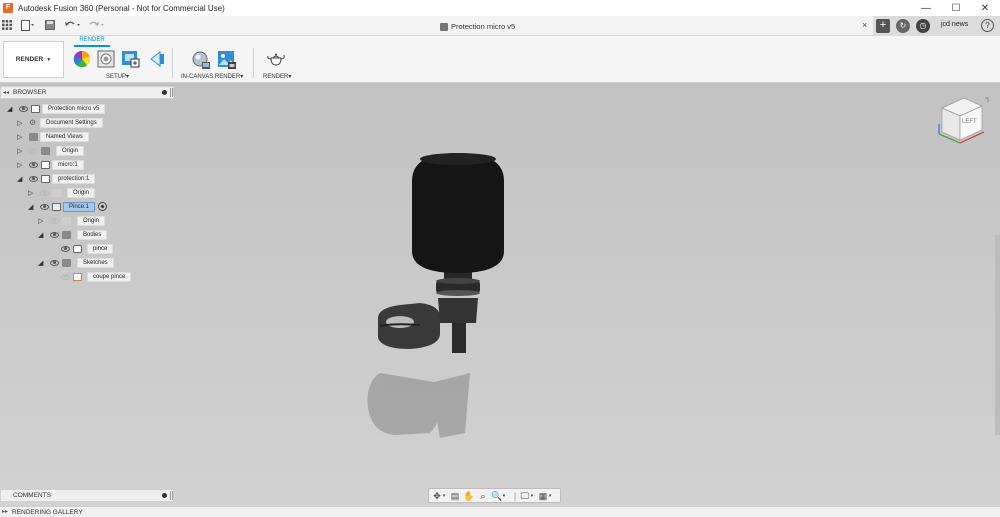 The image size is (1000, 517). What do you see at coordinates (277, 76) in the screenshot?
I see `render-group-label: RENDER▾` at bounding box center [277, 76].